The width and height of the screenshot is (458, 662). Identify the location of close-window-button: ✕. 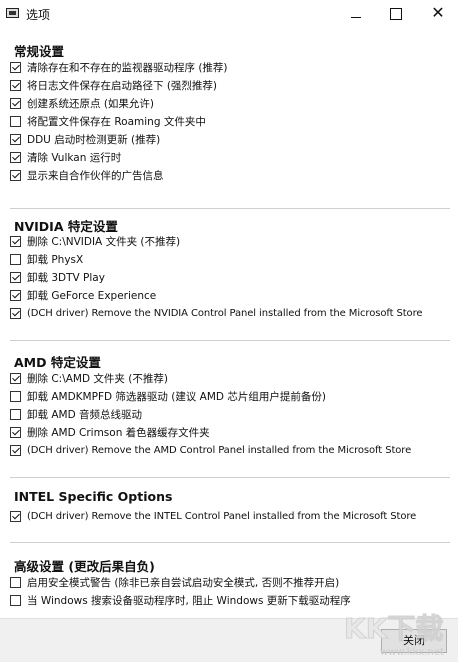
(438, 14).